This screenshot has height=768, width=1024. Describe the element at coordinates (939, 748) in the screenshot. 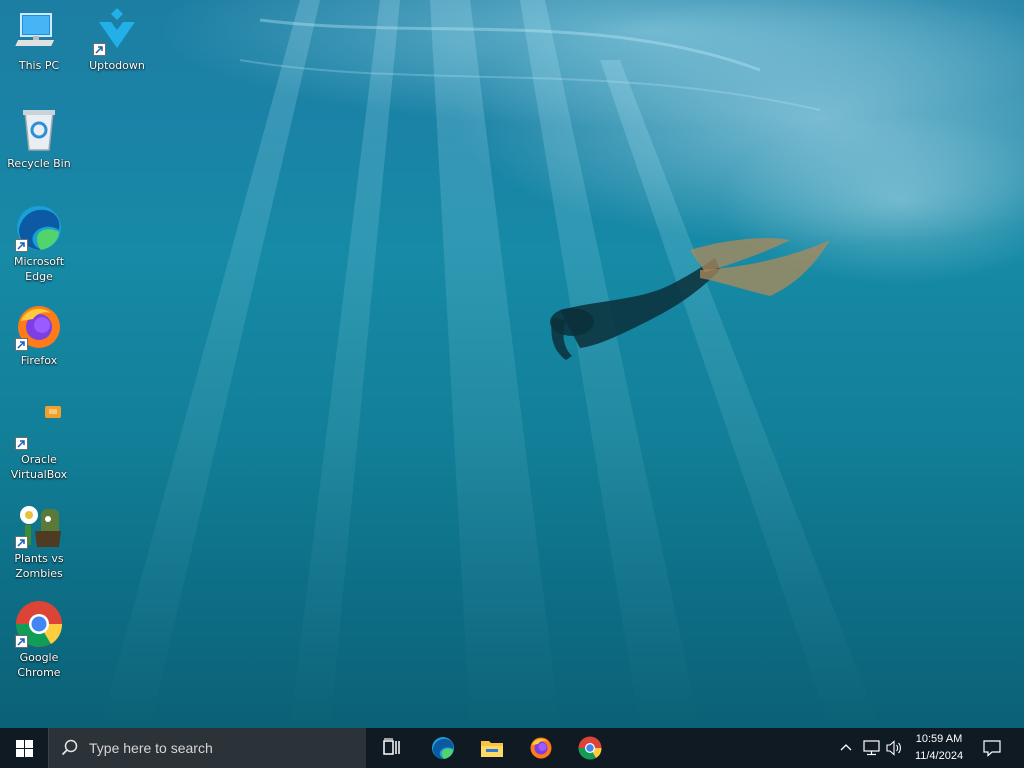

I see `taskbar-clock: 10:59 AM 11/4/2024` at that location.